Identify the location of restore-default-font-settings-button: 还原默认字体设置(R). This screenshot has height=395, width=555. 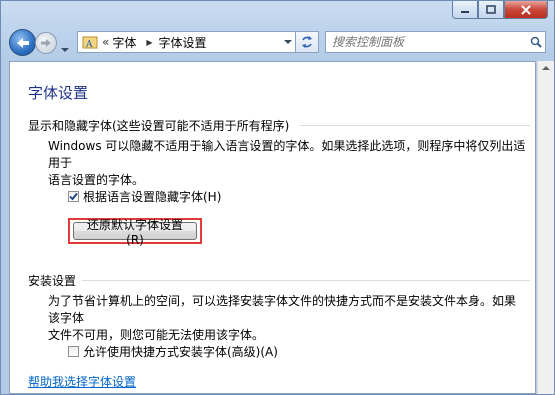
(135, 232).